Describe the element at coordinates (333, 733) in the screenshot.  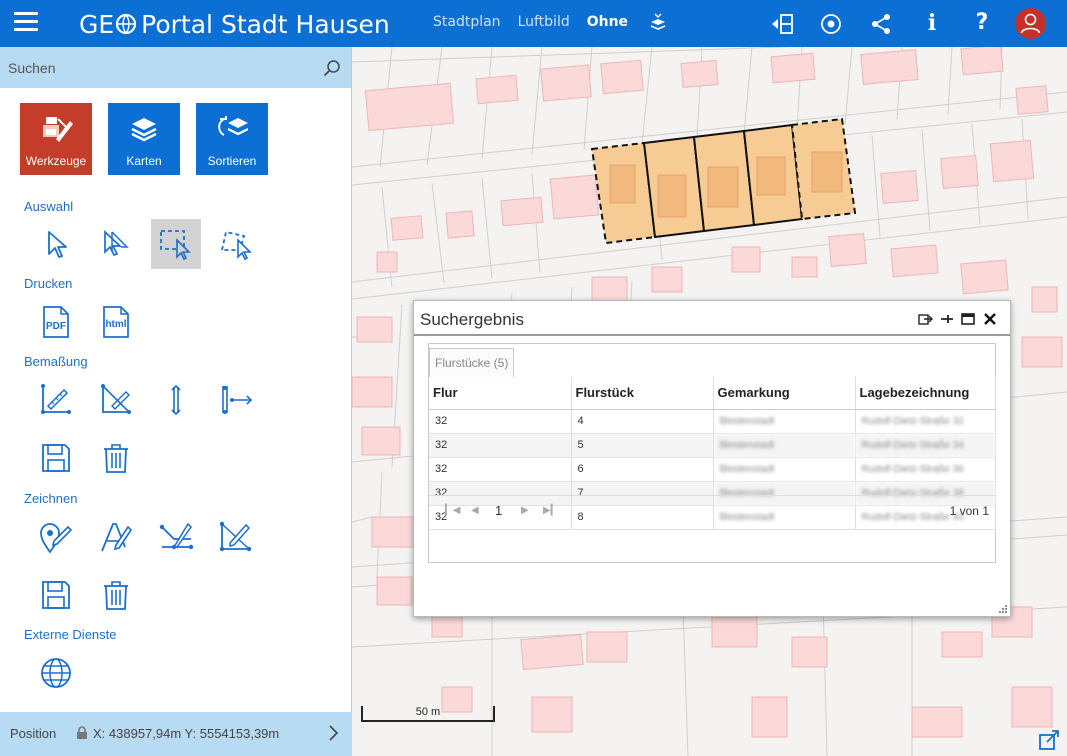
I see `chevron-right-icon` at that location.